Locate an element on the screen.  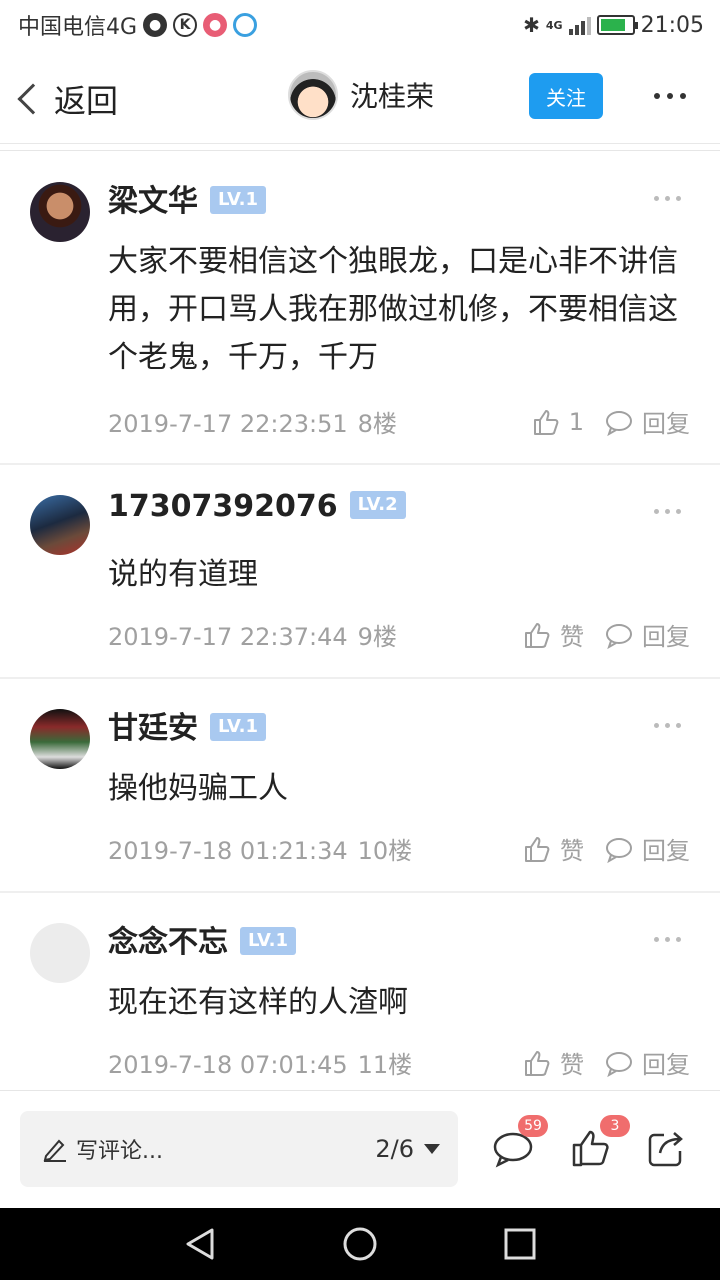
status-bar: 中国电信4G ● K ● ✱ 4G 21:05 is located at coordinates (360, 25).